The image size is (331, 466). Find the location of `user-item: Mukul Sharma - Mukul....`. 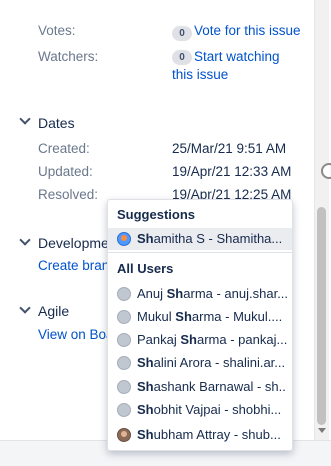

user-item: Mukul Sharma - Mukul.... is located at coordinates (200, 317).